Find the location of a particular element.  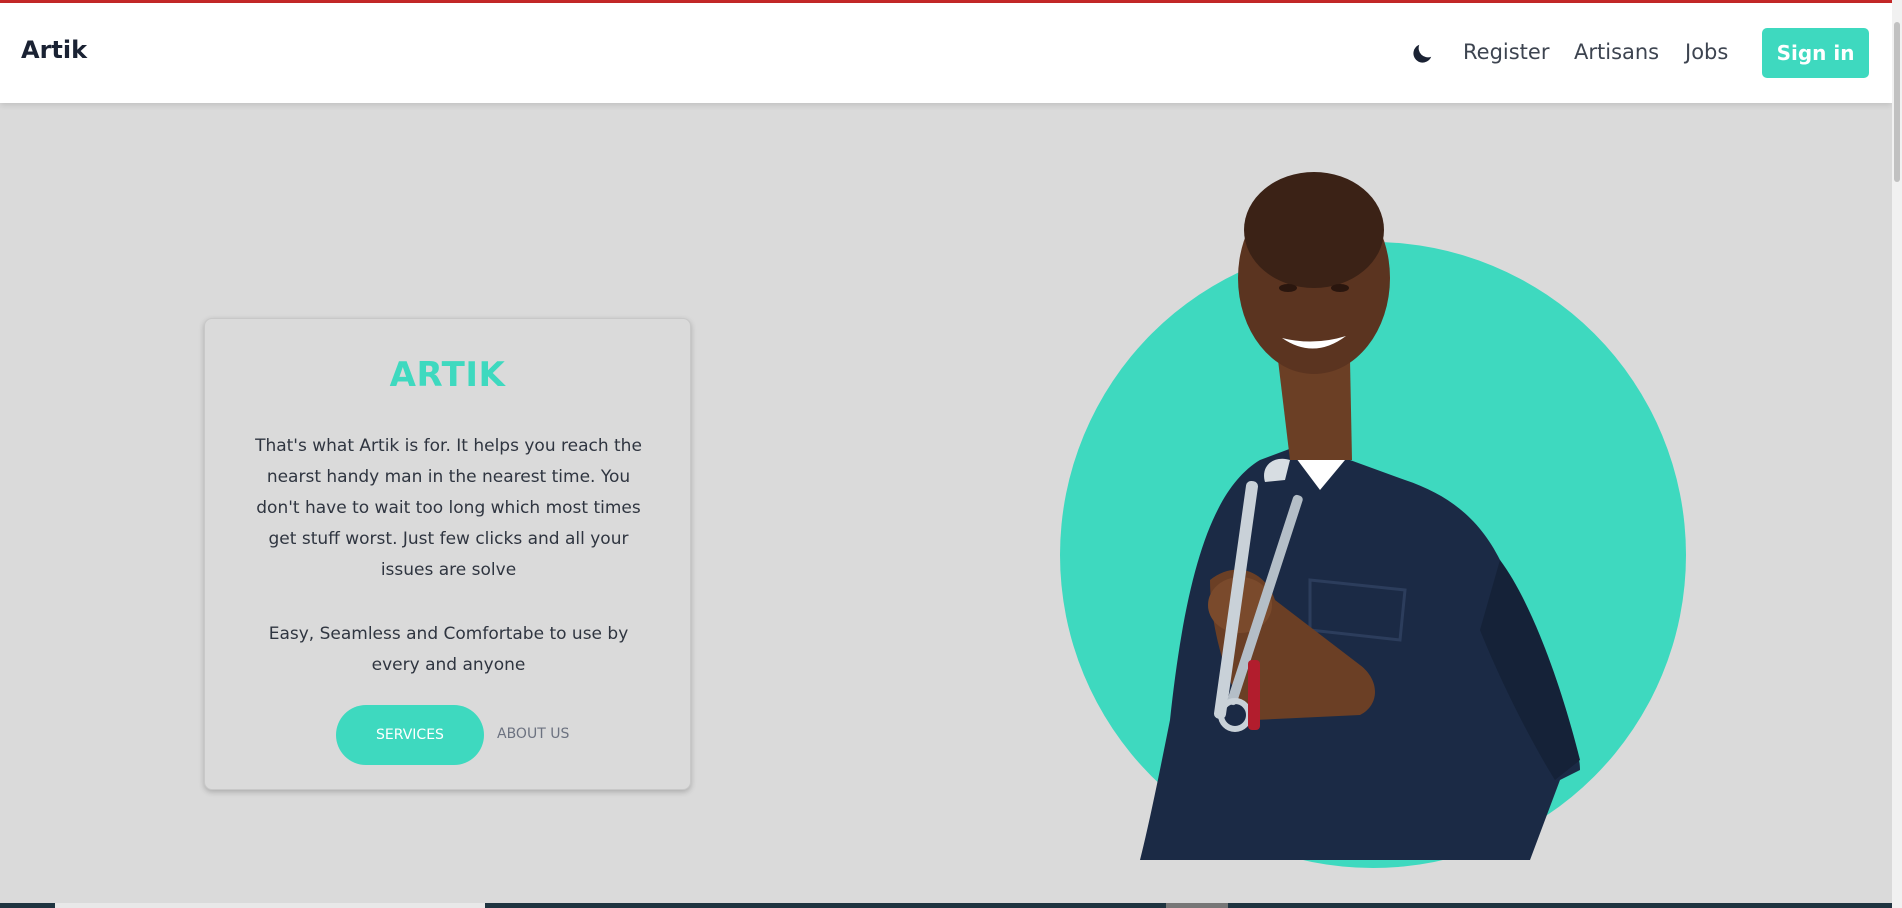

scrollbar-thumb is located at coordinates (1897, 102).